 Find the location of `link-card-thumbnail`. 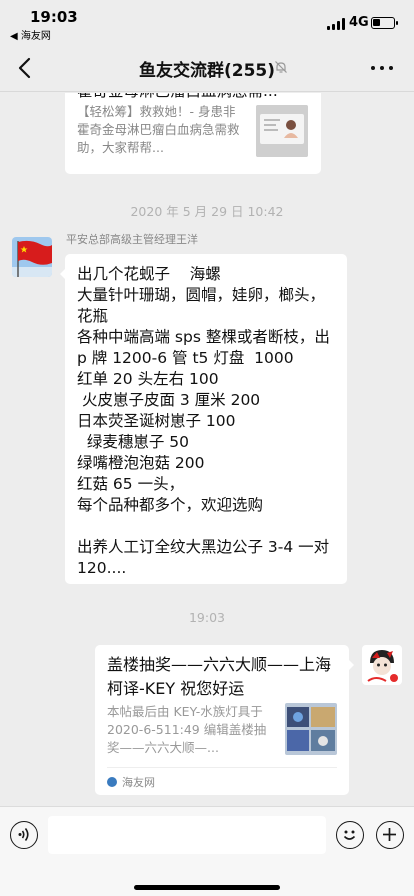

link-card-thumbnail is located at coordinates (311, 729).